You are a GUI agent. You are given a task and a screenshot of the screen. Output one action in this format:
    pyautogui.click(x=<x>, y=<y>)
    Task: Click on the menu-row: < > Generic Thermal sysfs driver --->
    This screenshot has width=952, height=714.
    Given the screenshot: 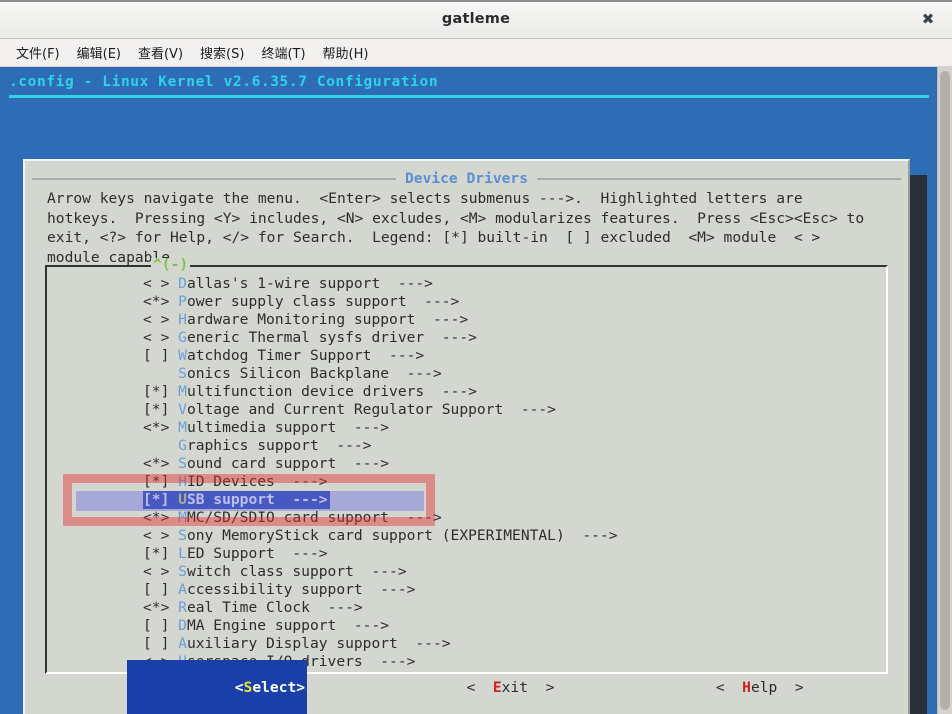 What is the action you would take?
    pyautogui.click(x=466, y=338)
    